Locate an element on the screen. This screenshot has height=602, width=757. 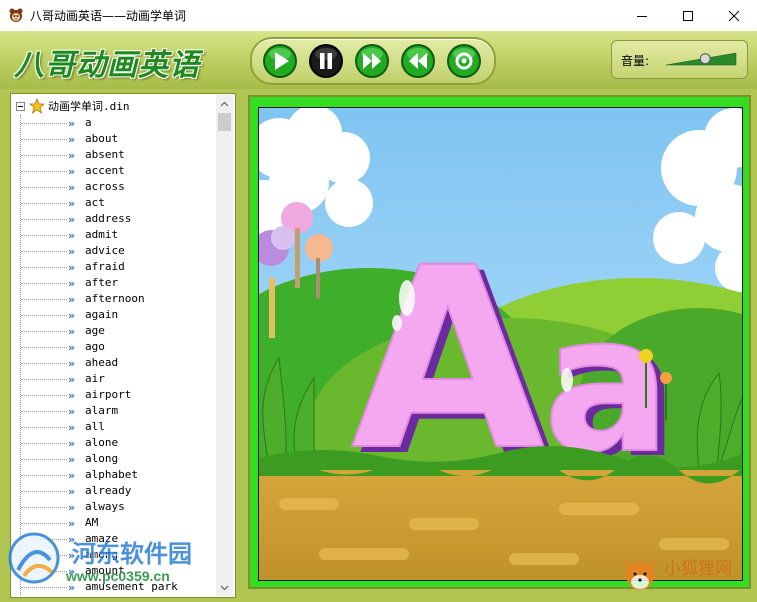
word-item: » again is located at coordinates (114, 315).